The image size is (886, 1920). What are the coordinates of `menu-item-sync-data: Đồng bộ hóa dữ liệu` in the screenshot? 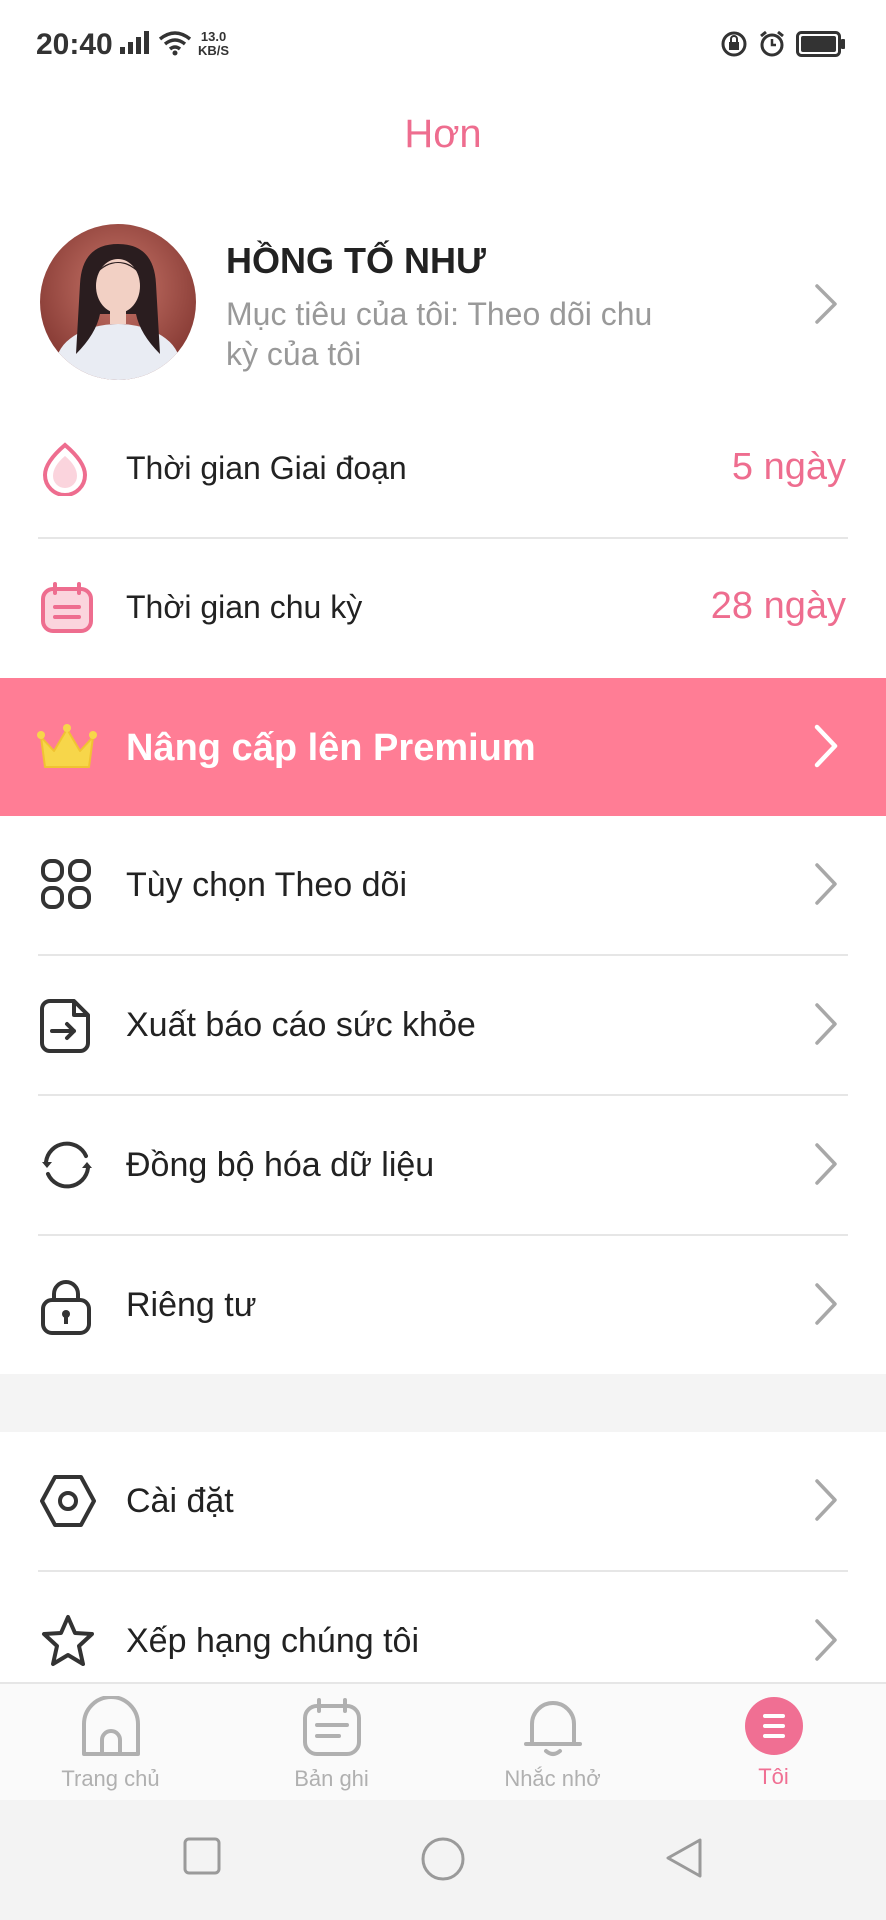 It's located at (443, 1166).